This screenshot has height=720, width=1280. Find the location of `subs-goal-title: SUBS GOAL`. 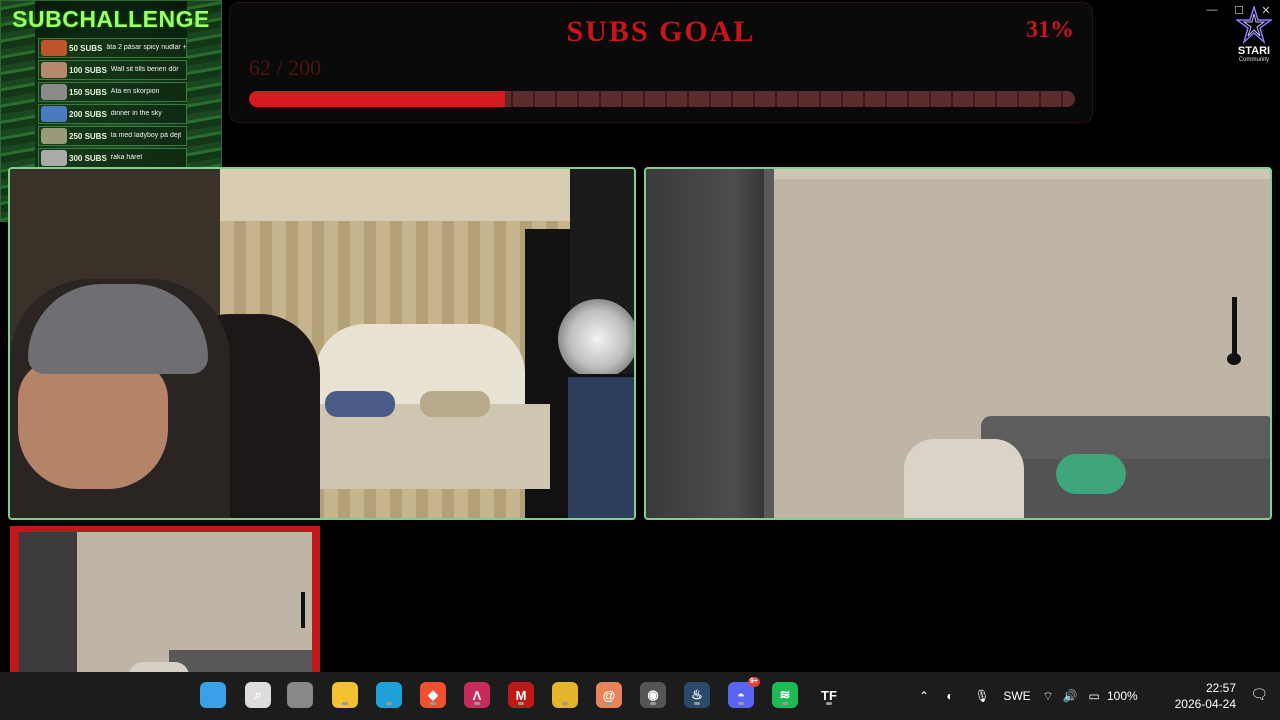

subs-goal-title: SUBS GOAL is located at coordinates (661, 31).